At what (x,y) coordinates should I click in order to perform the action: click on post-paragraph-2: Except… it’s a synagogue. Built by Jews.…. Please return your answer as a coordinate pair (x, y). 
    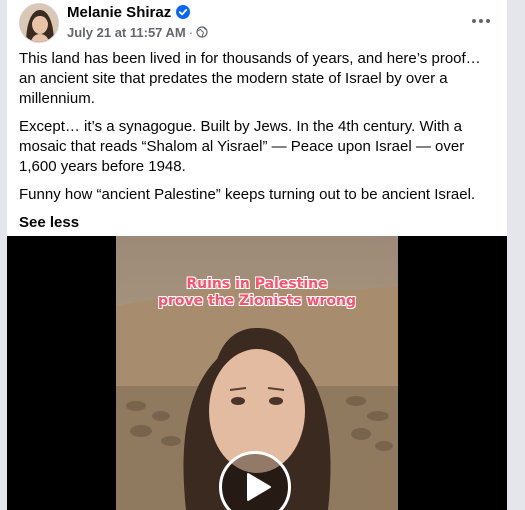
    Looking at the image, I should click on (242, 146).